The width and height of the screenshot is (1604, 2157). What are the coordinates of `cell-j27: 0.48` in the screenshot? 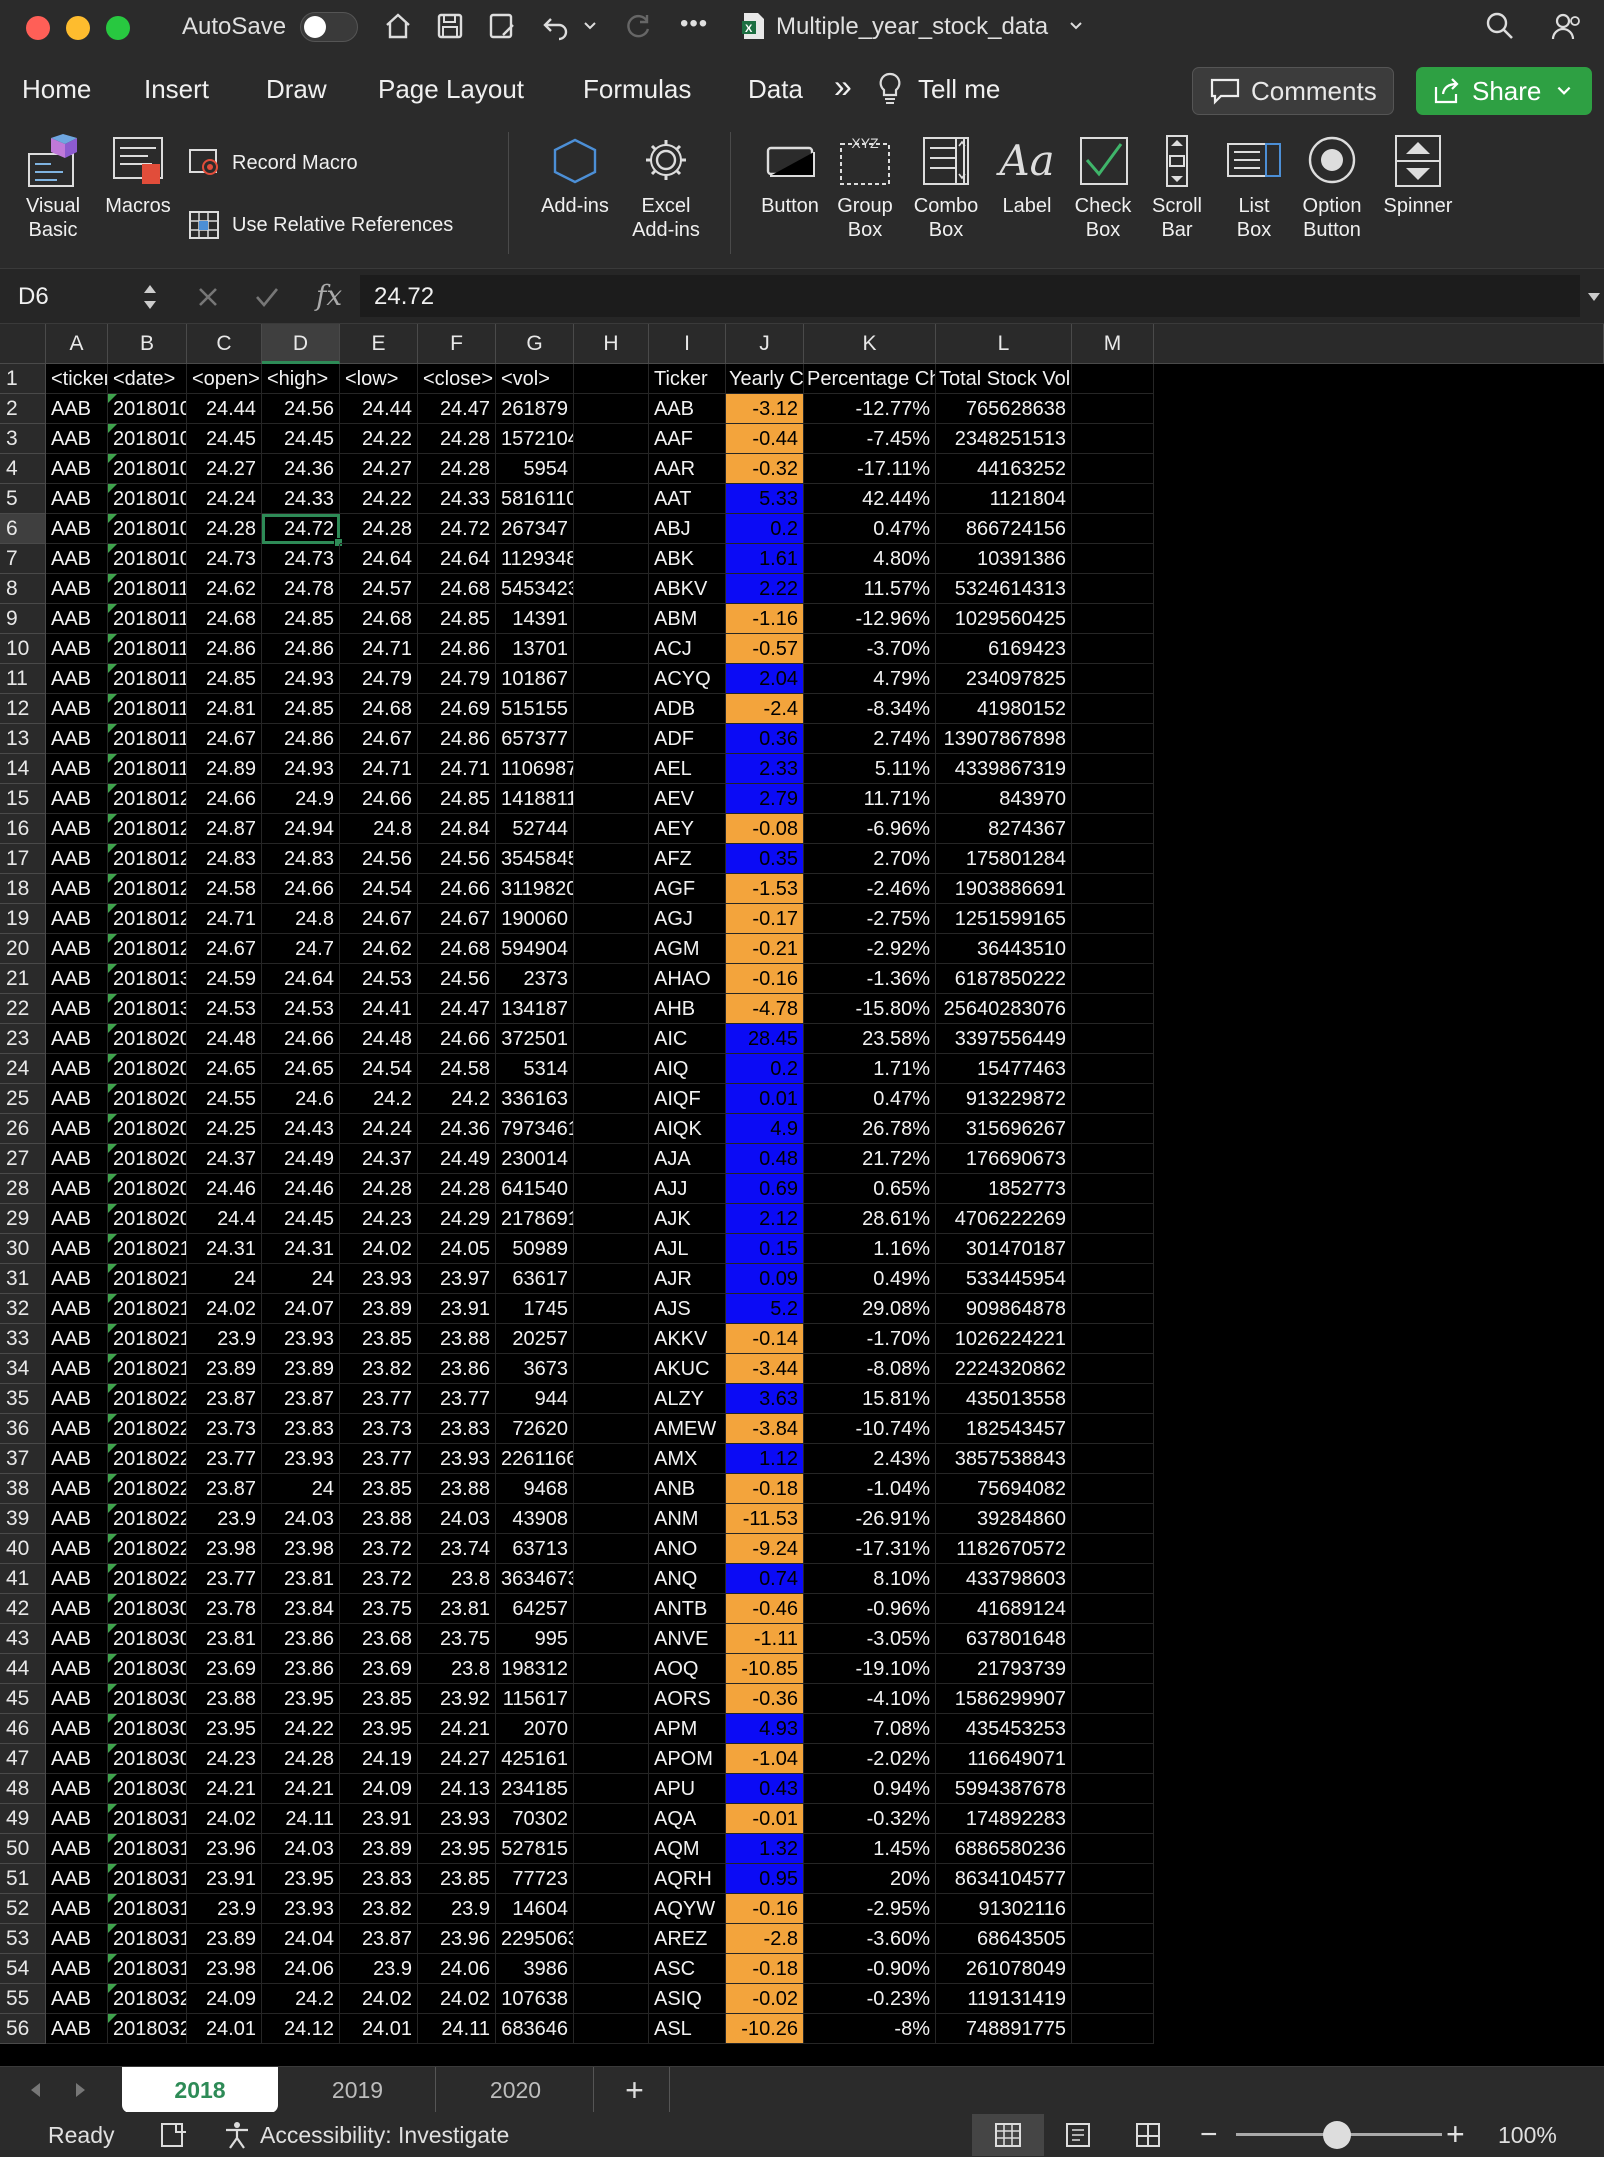 It's located at (765, 1159).